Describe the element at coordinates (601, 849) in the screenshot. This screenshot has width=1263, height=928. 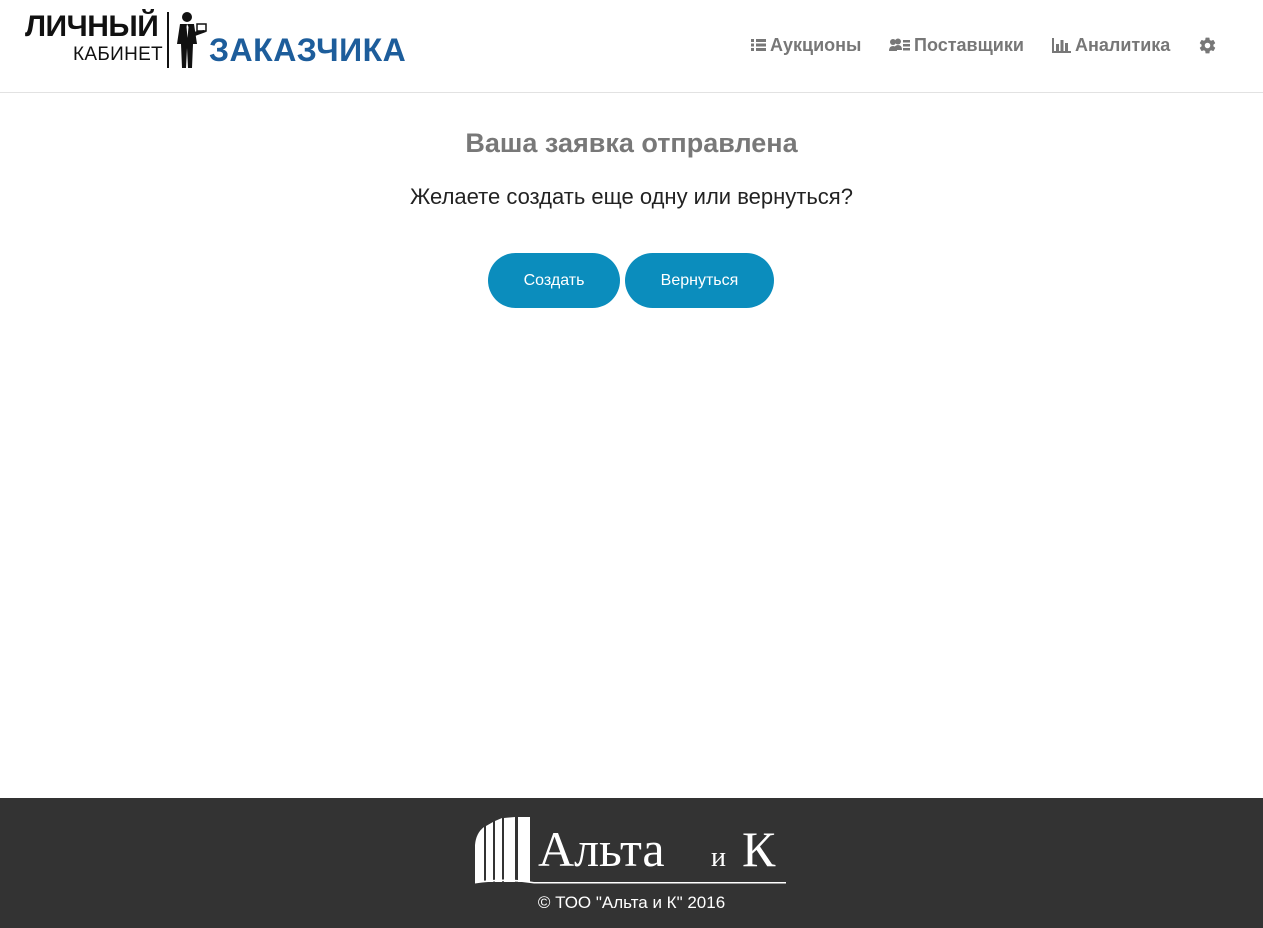
I see `footer-brand-main: Альта` at that location.